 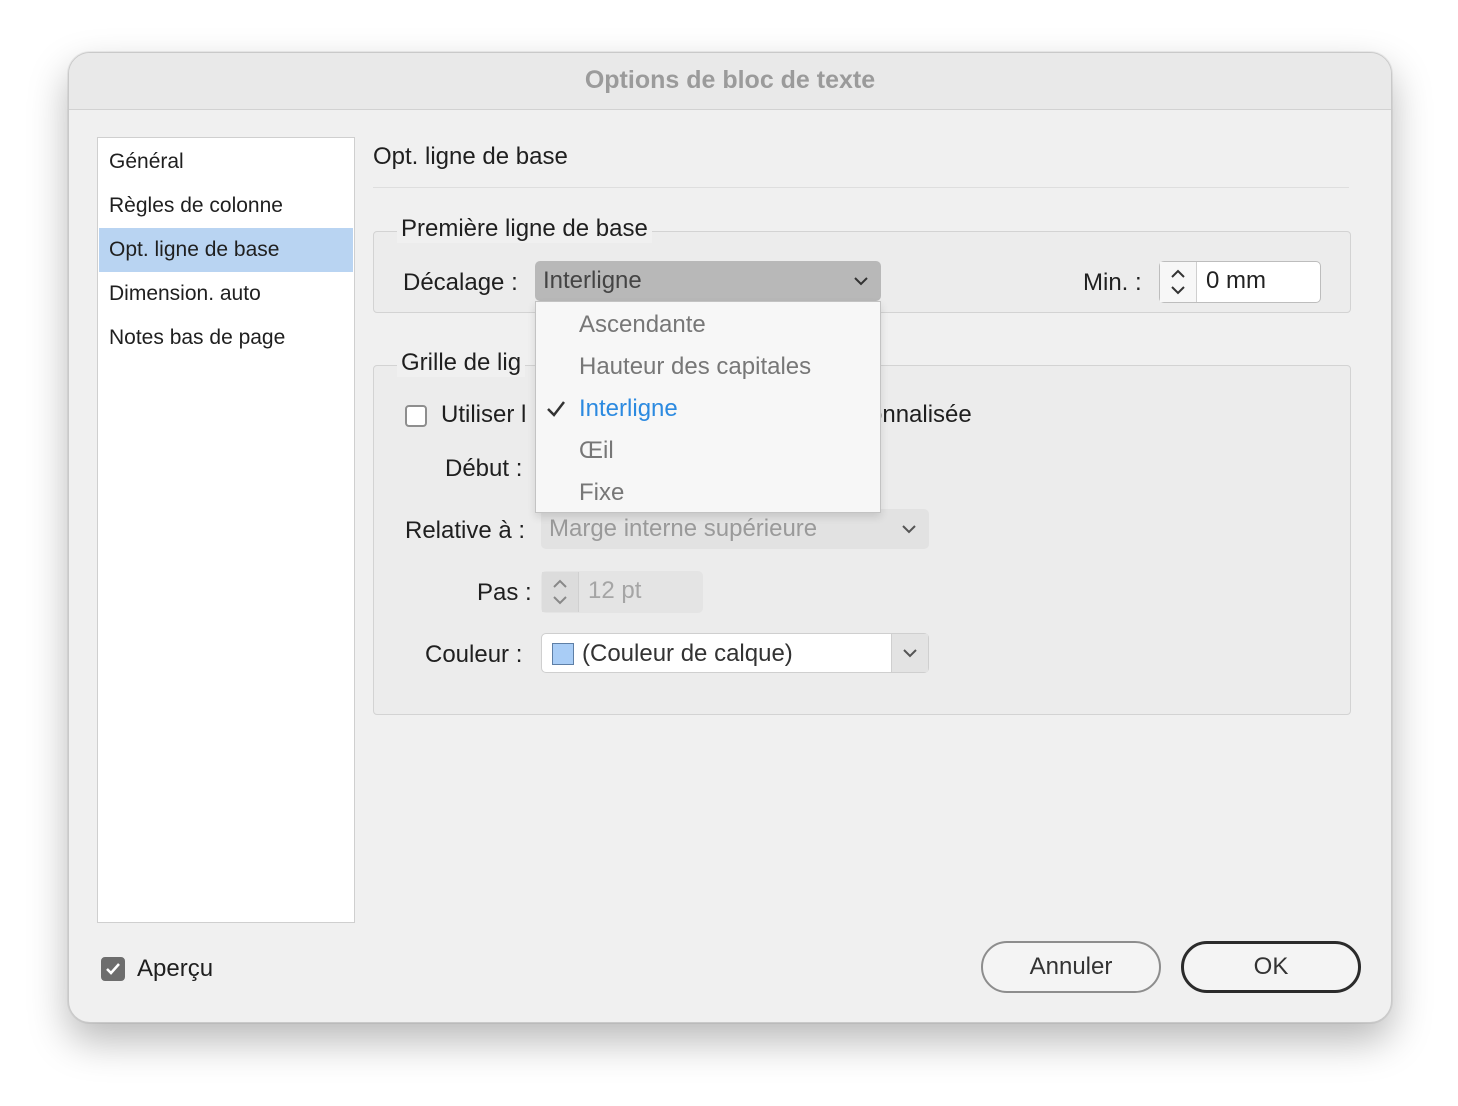 What do you see at coordinates (730, 81) in the screenshot?
I see `dialog-title: Options de bloc de texte` at bounding box center [730, 81].